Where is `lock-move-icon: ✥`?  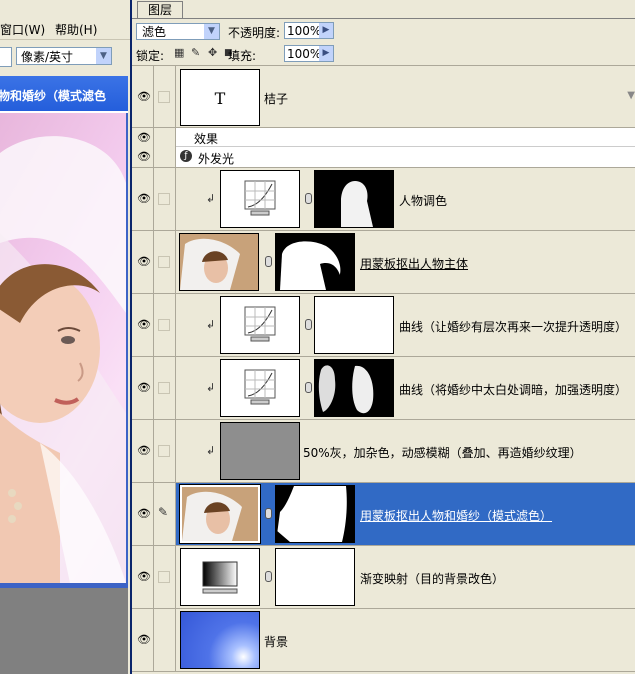 lock-move-icon: ✥ is located at coordinates (213, 52).